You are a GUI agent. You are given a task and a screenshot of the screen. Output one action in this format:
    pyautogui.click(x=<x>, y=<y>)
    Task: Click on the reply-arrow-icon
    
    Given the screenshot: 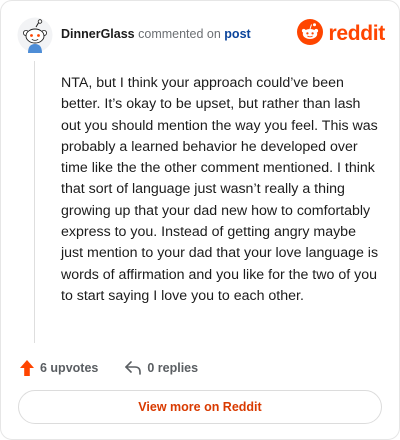 What is the action you would take?
    pyautogui.click(x=133, y=368)
    